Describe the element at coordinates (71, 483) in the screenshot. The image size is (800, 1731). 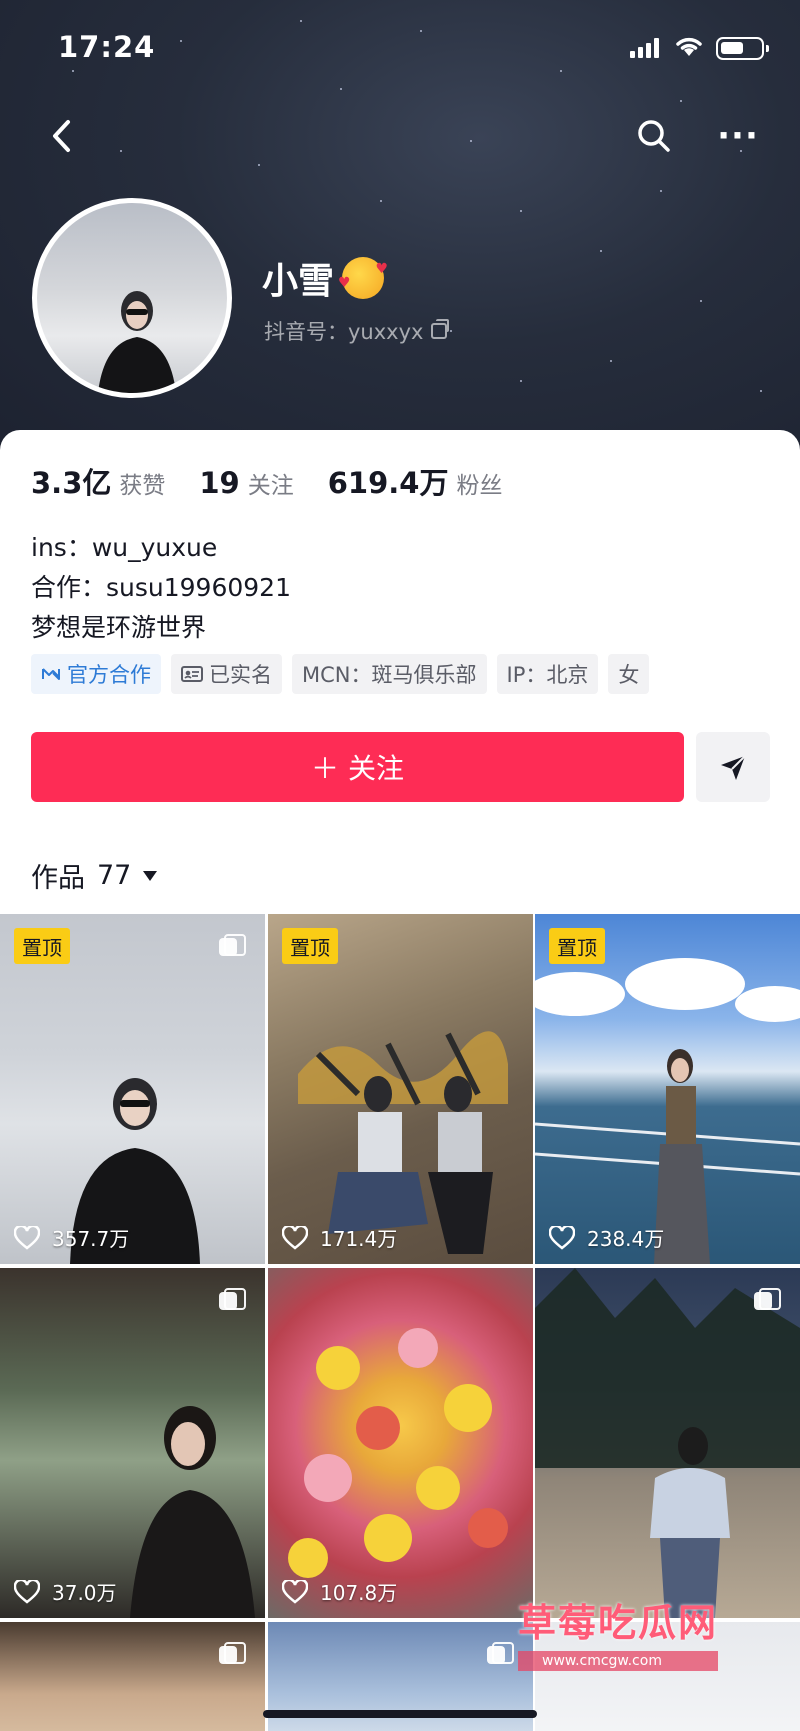
I see `stat-value: 3.3亿` at that location.